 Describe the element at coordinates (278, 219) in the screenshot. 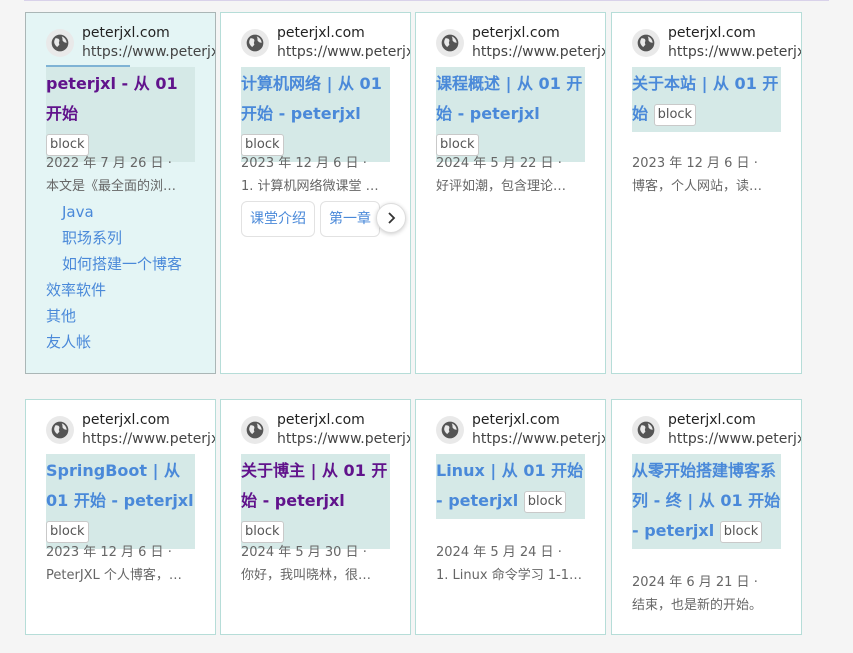

I see `sitelink-chip: 课堂介绍` at that location.